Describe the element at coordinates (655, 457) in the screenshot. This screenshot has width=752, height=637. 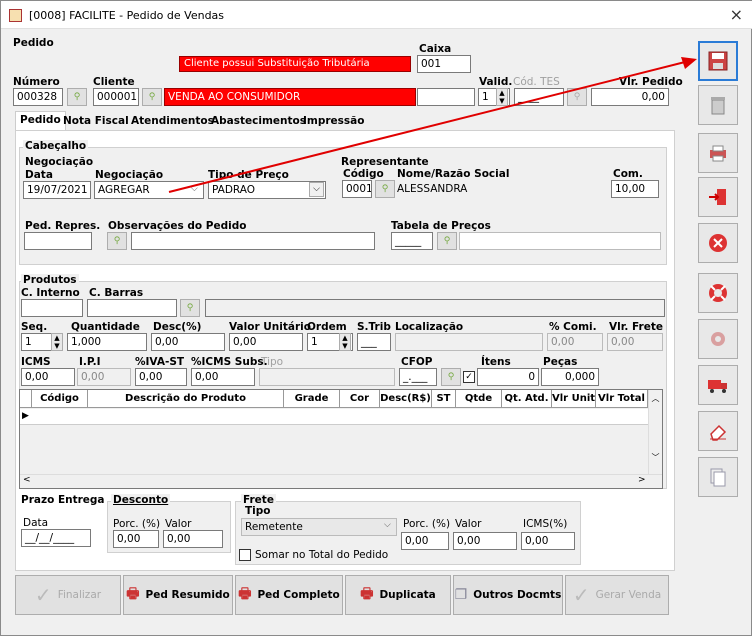
I see `scroll-down-icon: ﹀` at that location.